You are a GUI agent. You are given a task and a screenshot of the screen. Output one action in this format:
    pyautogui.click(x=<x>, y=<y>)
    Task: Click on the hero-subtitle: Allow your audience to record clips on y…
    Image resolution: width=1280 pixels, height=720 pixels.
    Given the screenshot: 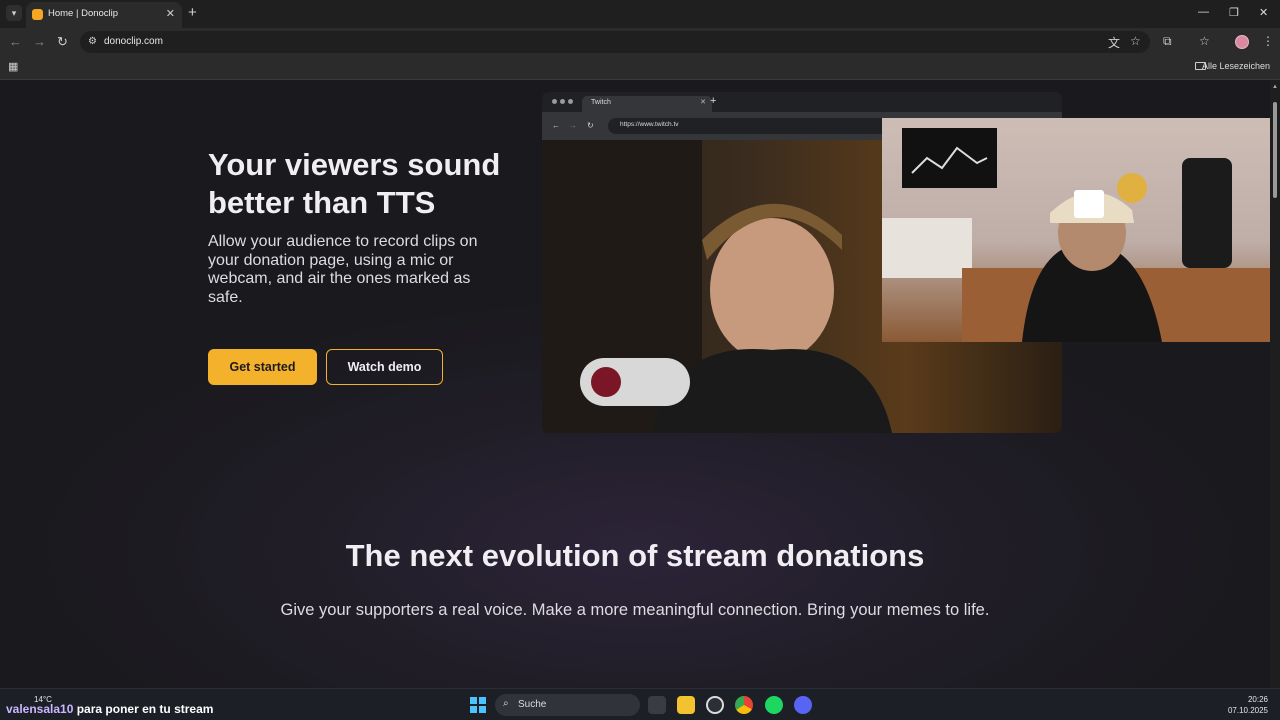 What is the action you would take?
    pyautogui.click(x=343, y=269)
    